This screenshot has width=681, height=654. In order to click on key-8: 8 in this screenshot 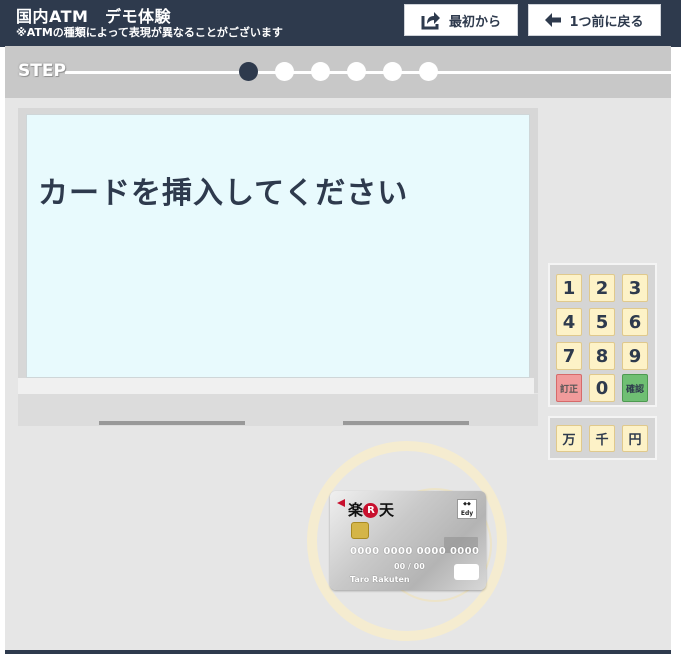, I will do `click(602, 356)`.